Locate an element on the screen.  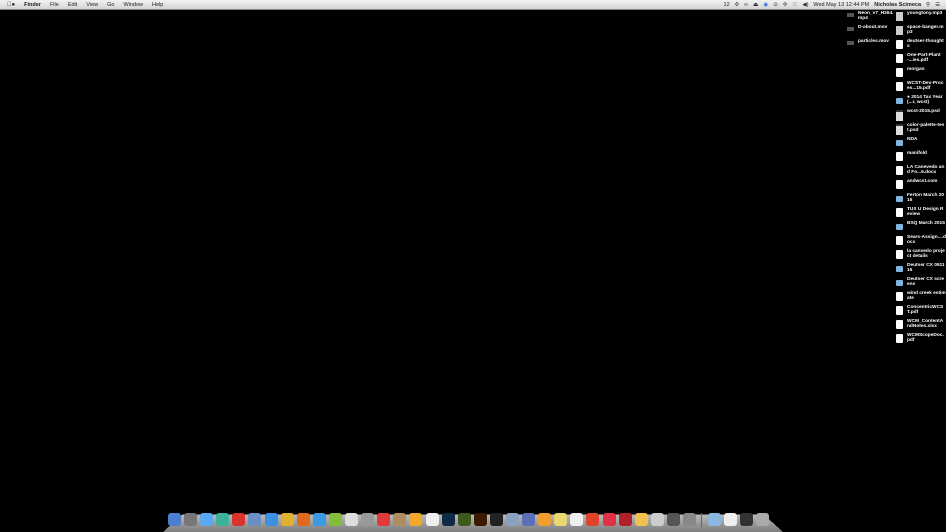
desktop-item: NDA is located at coordinates (921, 144).